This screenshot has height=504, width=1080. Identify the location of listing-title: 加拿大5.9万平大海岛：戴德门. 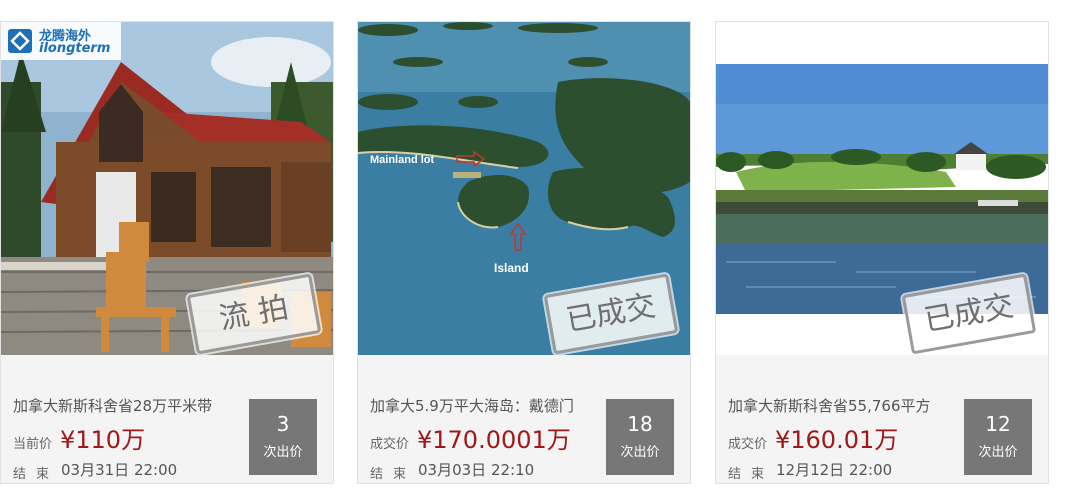
(485, 405).